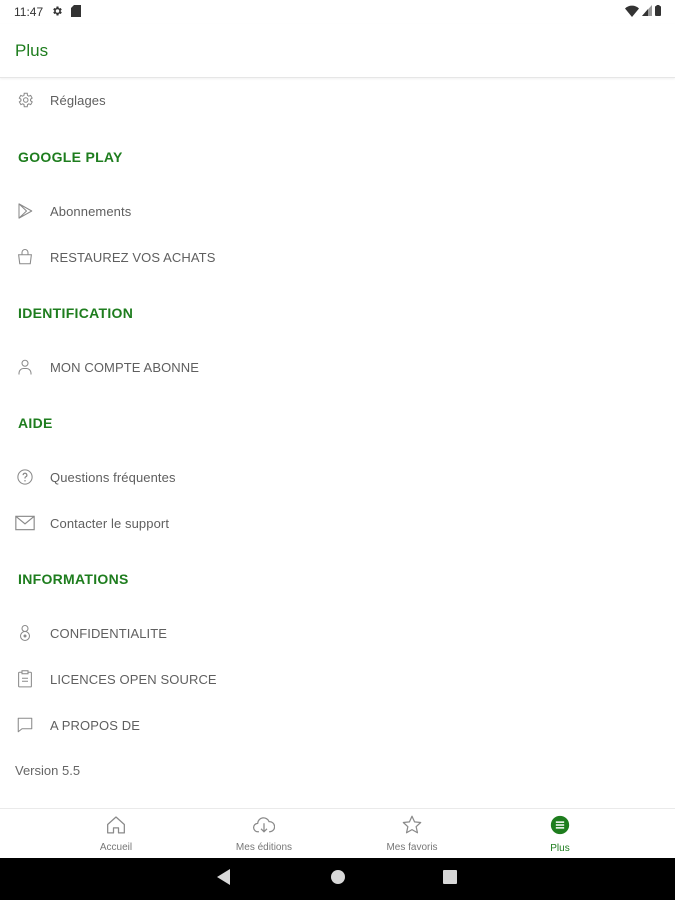 The image size is (675, 900). Describe the element at coordinates (70, 157) in the screenshot. I see `section-heading-google-play: GOOGLE PLAY` at that location.